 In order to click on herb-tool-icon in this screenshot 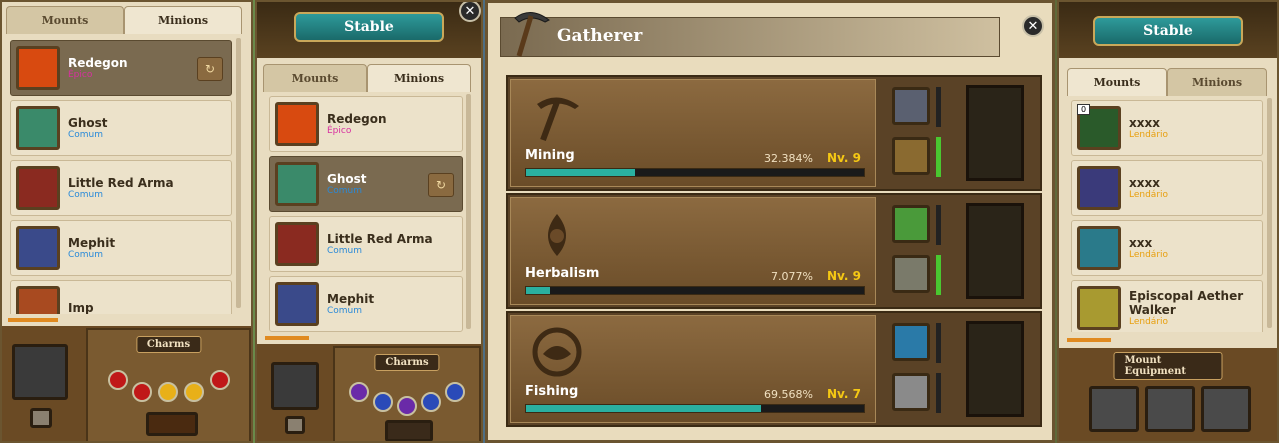, I will do `click(911, 224)`.